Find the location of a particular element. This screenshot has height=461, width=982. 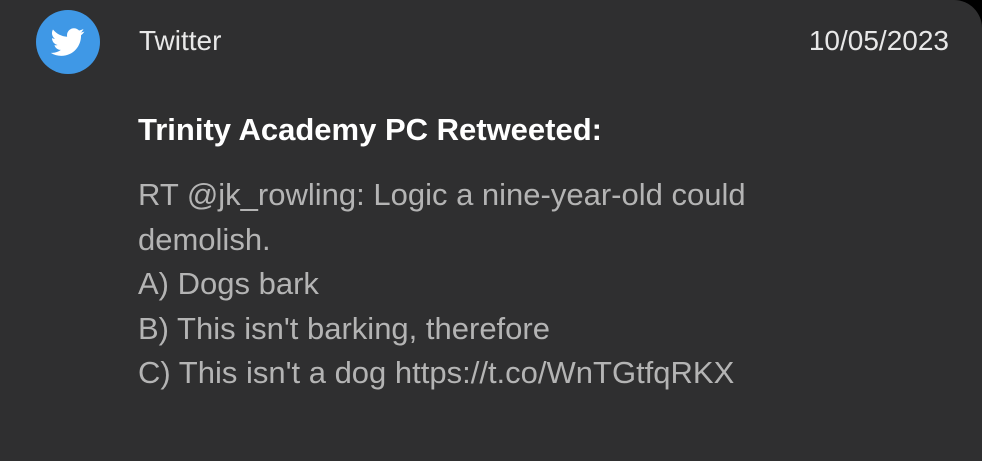

twitter-bird-glyph is located at coordinates (68, 42).